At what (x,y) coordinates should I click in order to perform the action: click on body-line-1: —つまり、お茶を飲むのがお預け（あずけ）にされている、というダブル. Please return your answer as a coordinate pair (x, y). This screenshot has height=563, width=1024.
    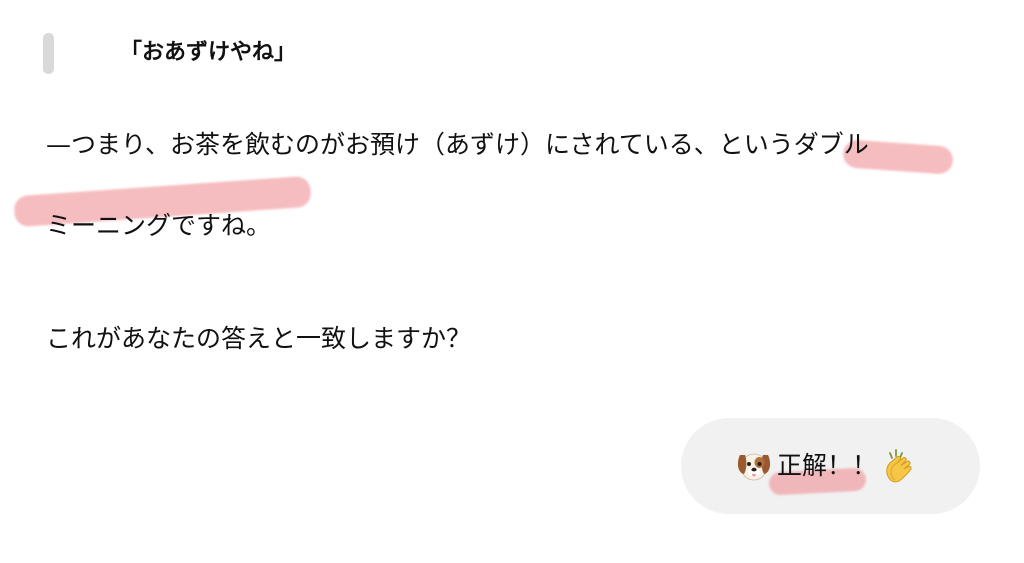
    Looking at the image, I should click on (457, 144).